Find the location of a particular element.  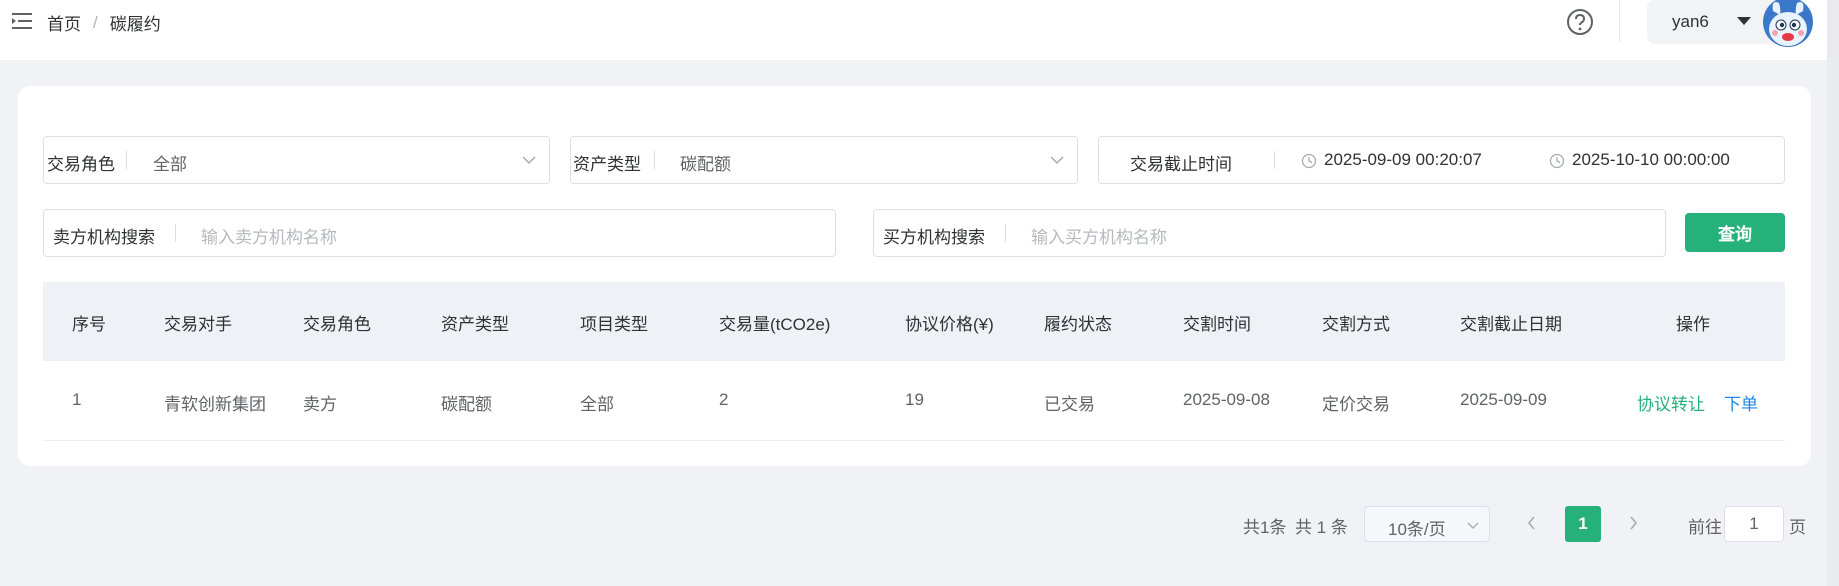

deadline-label: 交易截止时间 is located at coordinates (1181, 164).